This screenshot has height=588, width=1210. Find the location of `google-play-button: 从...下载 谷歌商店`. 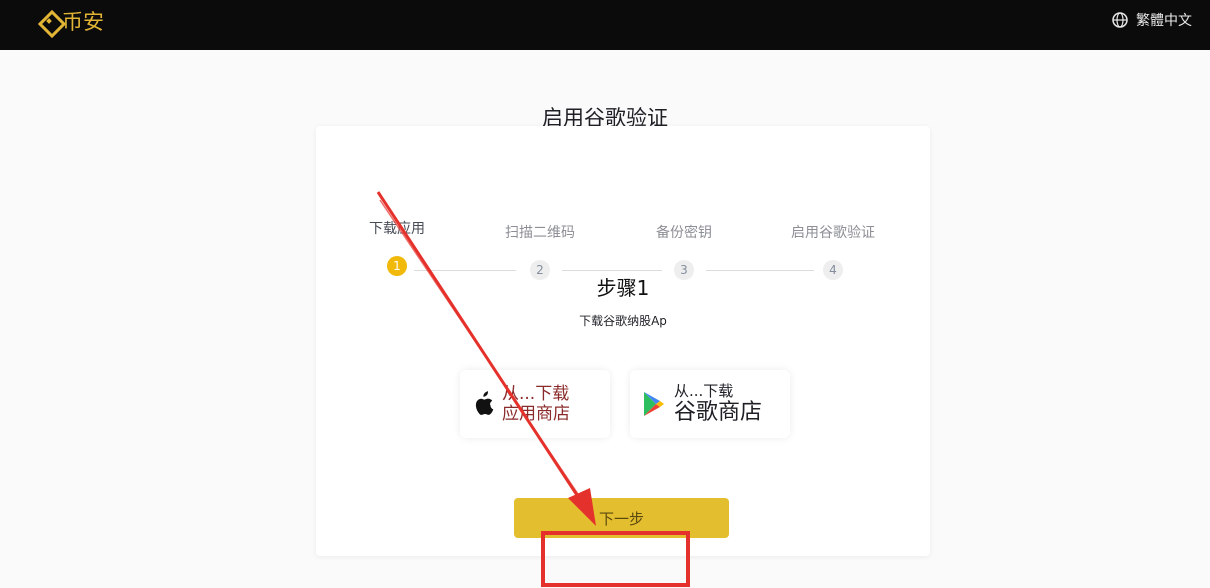

google-play-button: 从...下载 谷歌商店 is located at coordinates (710, 404).